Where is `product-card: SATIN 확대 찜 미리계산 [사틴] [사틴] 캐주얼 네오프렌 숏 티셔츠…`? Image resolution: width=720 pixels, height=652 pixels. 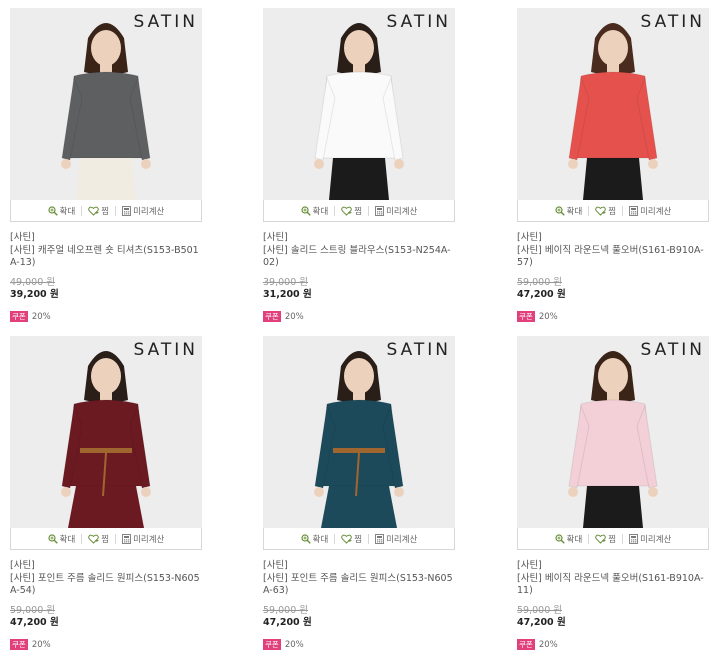
product-card: SATIN 확대 찜 미리계산 [사틴] [사틴] 캐주얼 네오프렌 숏 티셔츠… is located at coordinates (106, 165).